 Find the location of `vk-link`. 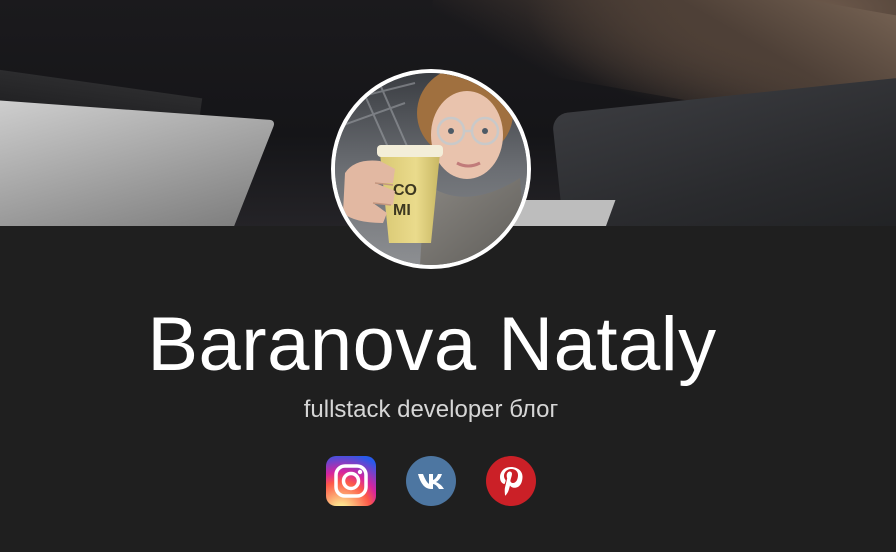

vk-link is located at coordinates (431, 481).